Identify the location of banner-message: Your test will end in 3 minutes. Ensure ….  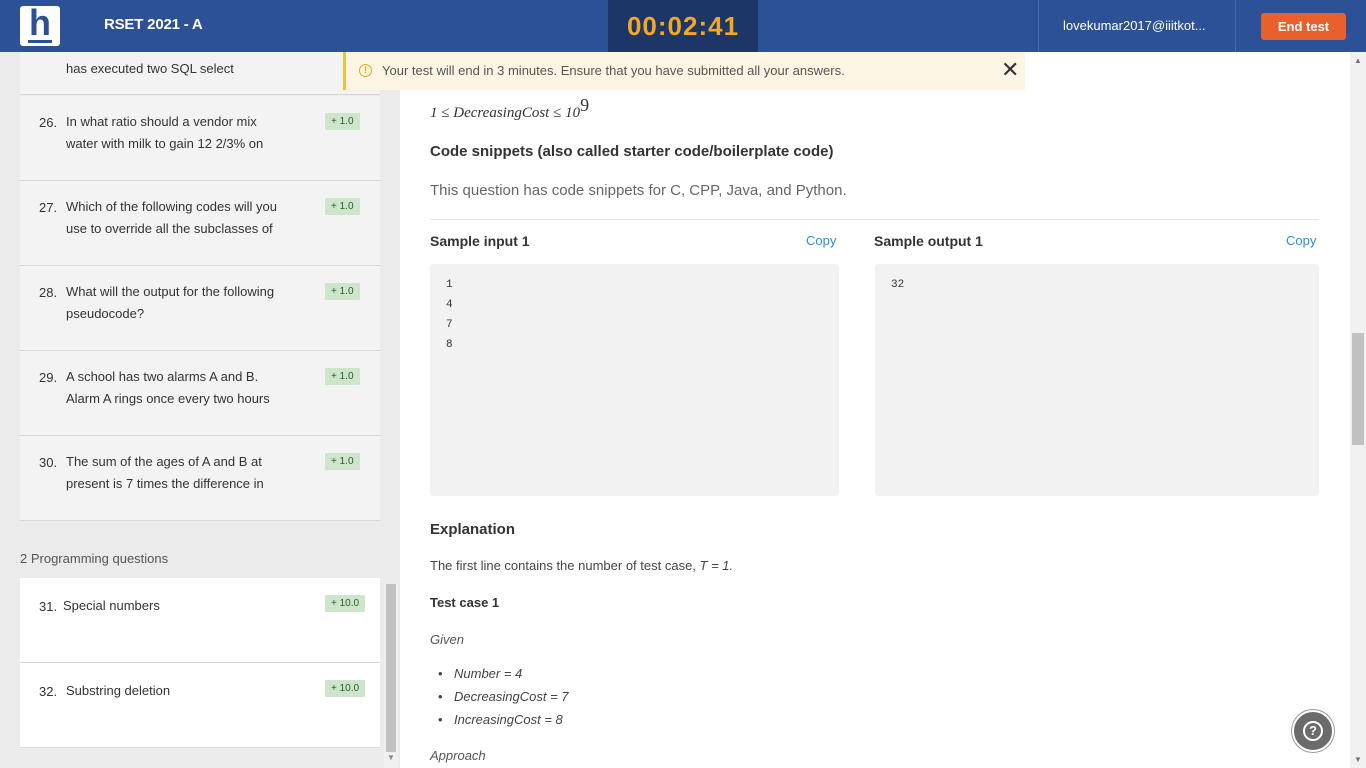
(613, 70).